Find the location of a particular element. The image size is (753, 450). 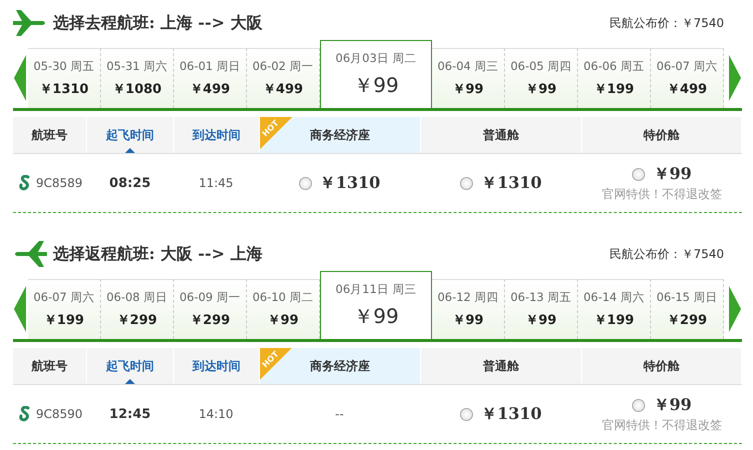

date-tab: 06-08 周日 ￥299 is located at coordinates (137, 309).